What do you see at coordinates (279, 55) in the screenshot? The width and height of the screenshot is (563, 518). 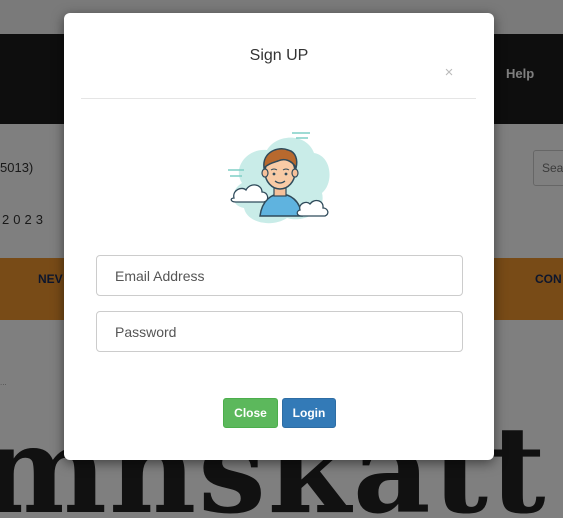 I see `modal-title: Sign UP` at bounding box center [279, 55].